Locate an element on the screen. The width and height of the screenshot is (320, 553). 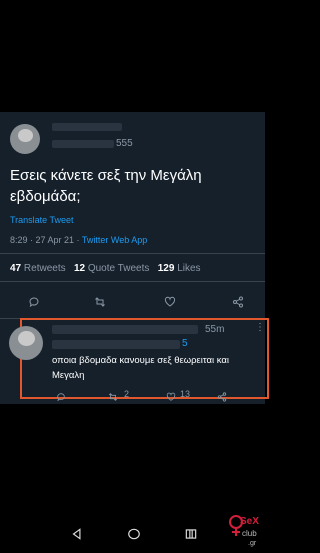
author-handle-partial: 555 is located at coordinates (124, 143).